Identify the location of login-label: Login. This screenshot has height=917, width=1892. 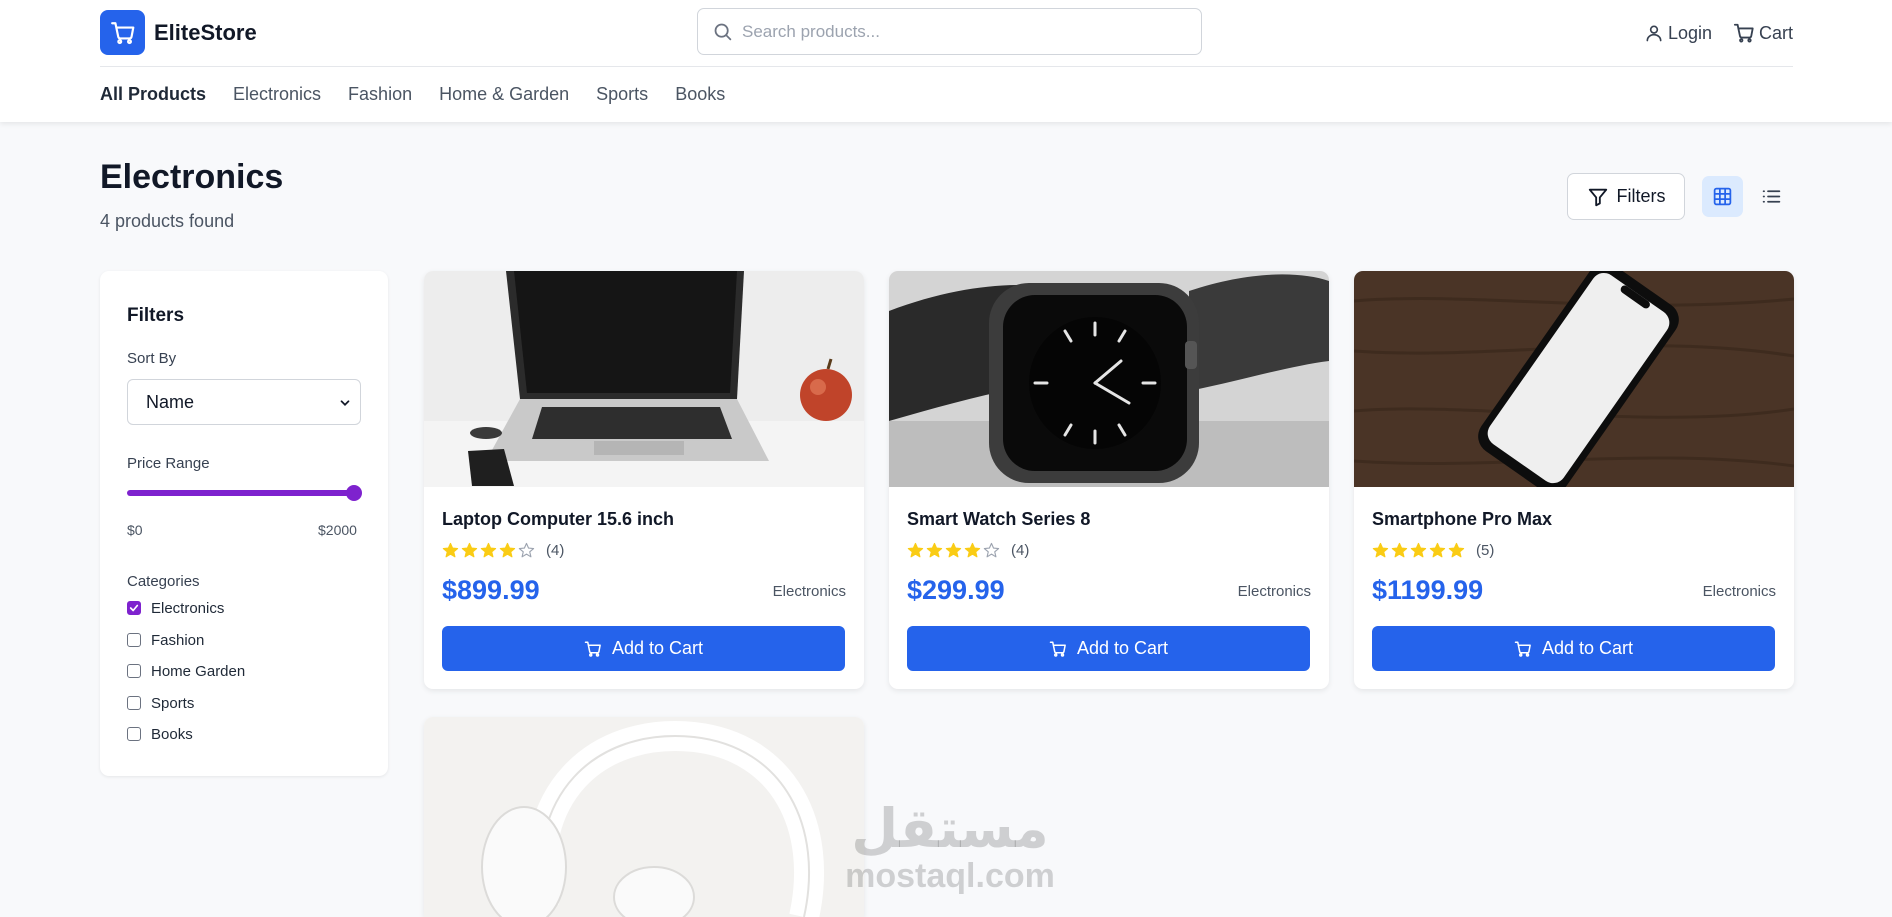
(1690, 32).